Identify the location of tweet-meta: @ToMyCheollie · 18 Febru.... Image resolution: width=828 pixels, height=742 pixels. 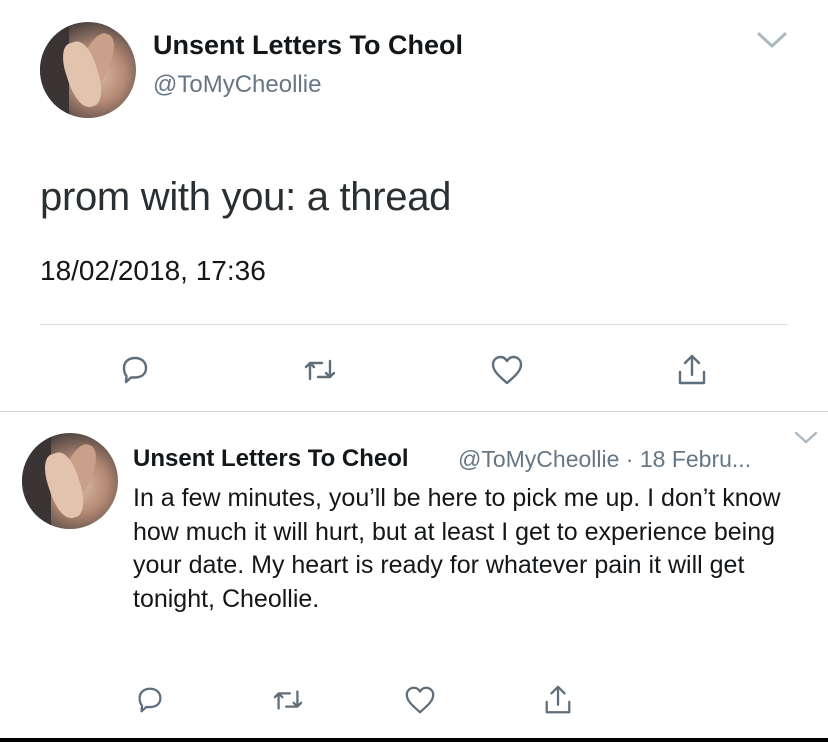
(604, 459).